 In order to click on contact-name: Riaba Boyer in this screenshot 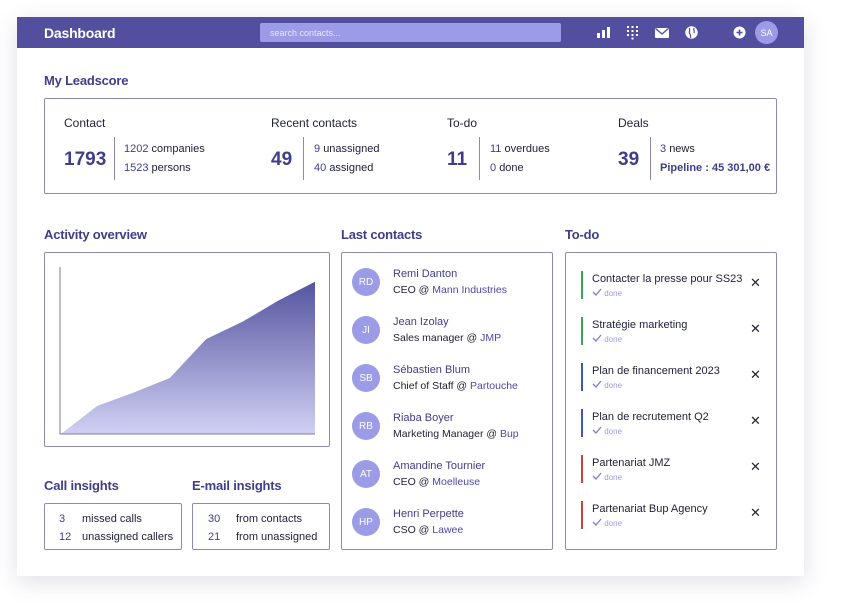, I will do `click(423, 418)`.